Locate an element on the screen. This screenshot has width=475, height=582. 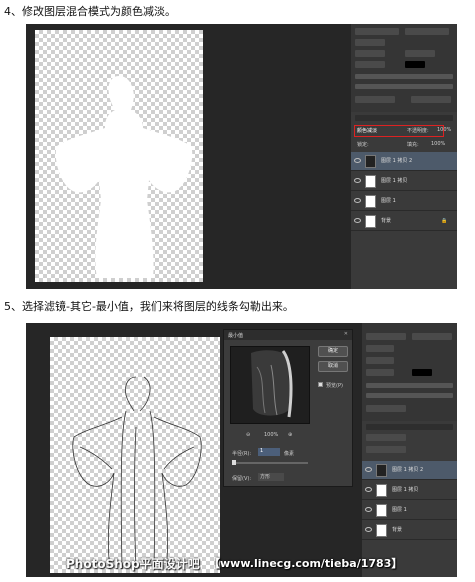
lock-row is located at coordinates (386, 449).